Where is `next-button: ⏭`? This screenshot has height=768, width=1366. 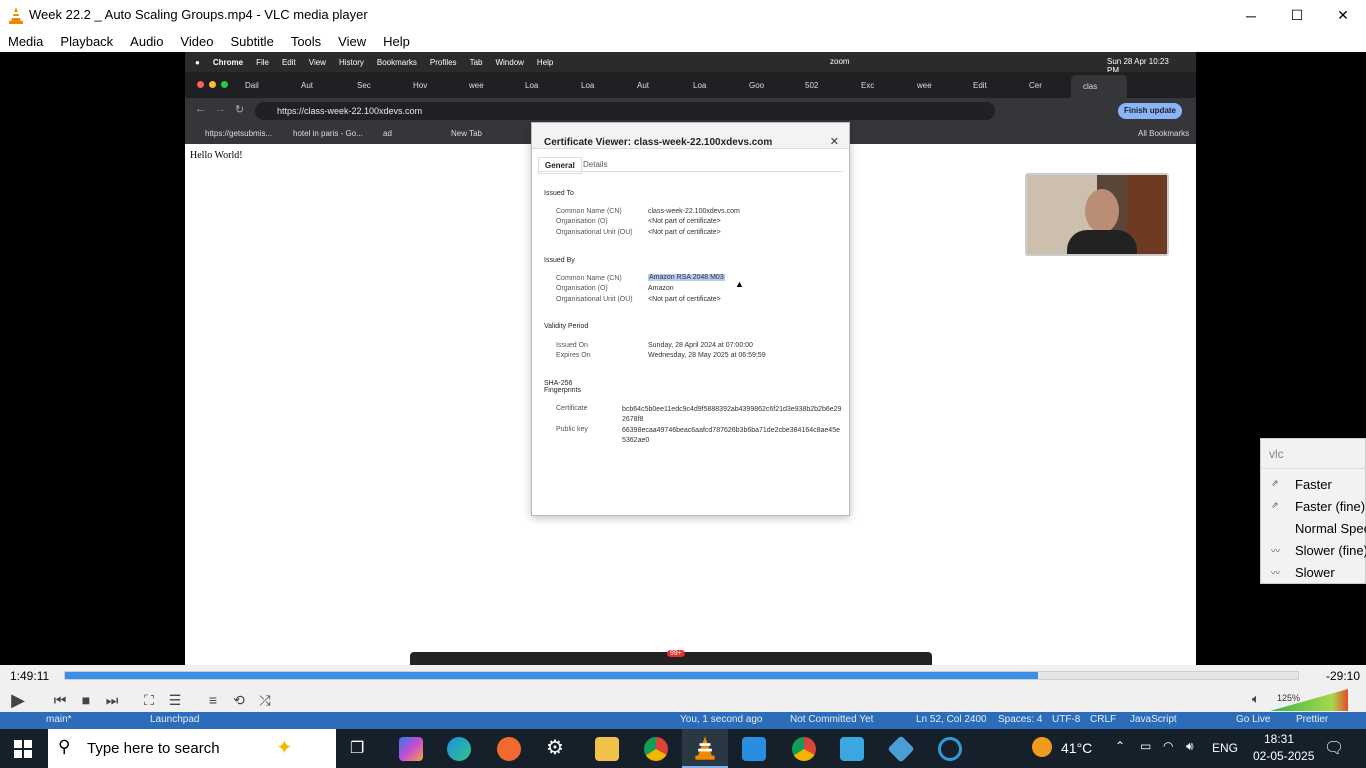
next-button: ⏭ is located at coordinates (112, 700).